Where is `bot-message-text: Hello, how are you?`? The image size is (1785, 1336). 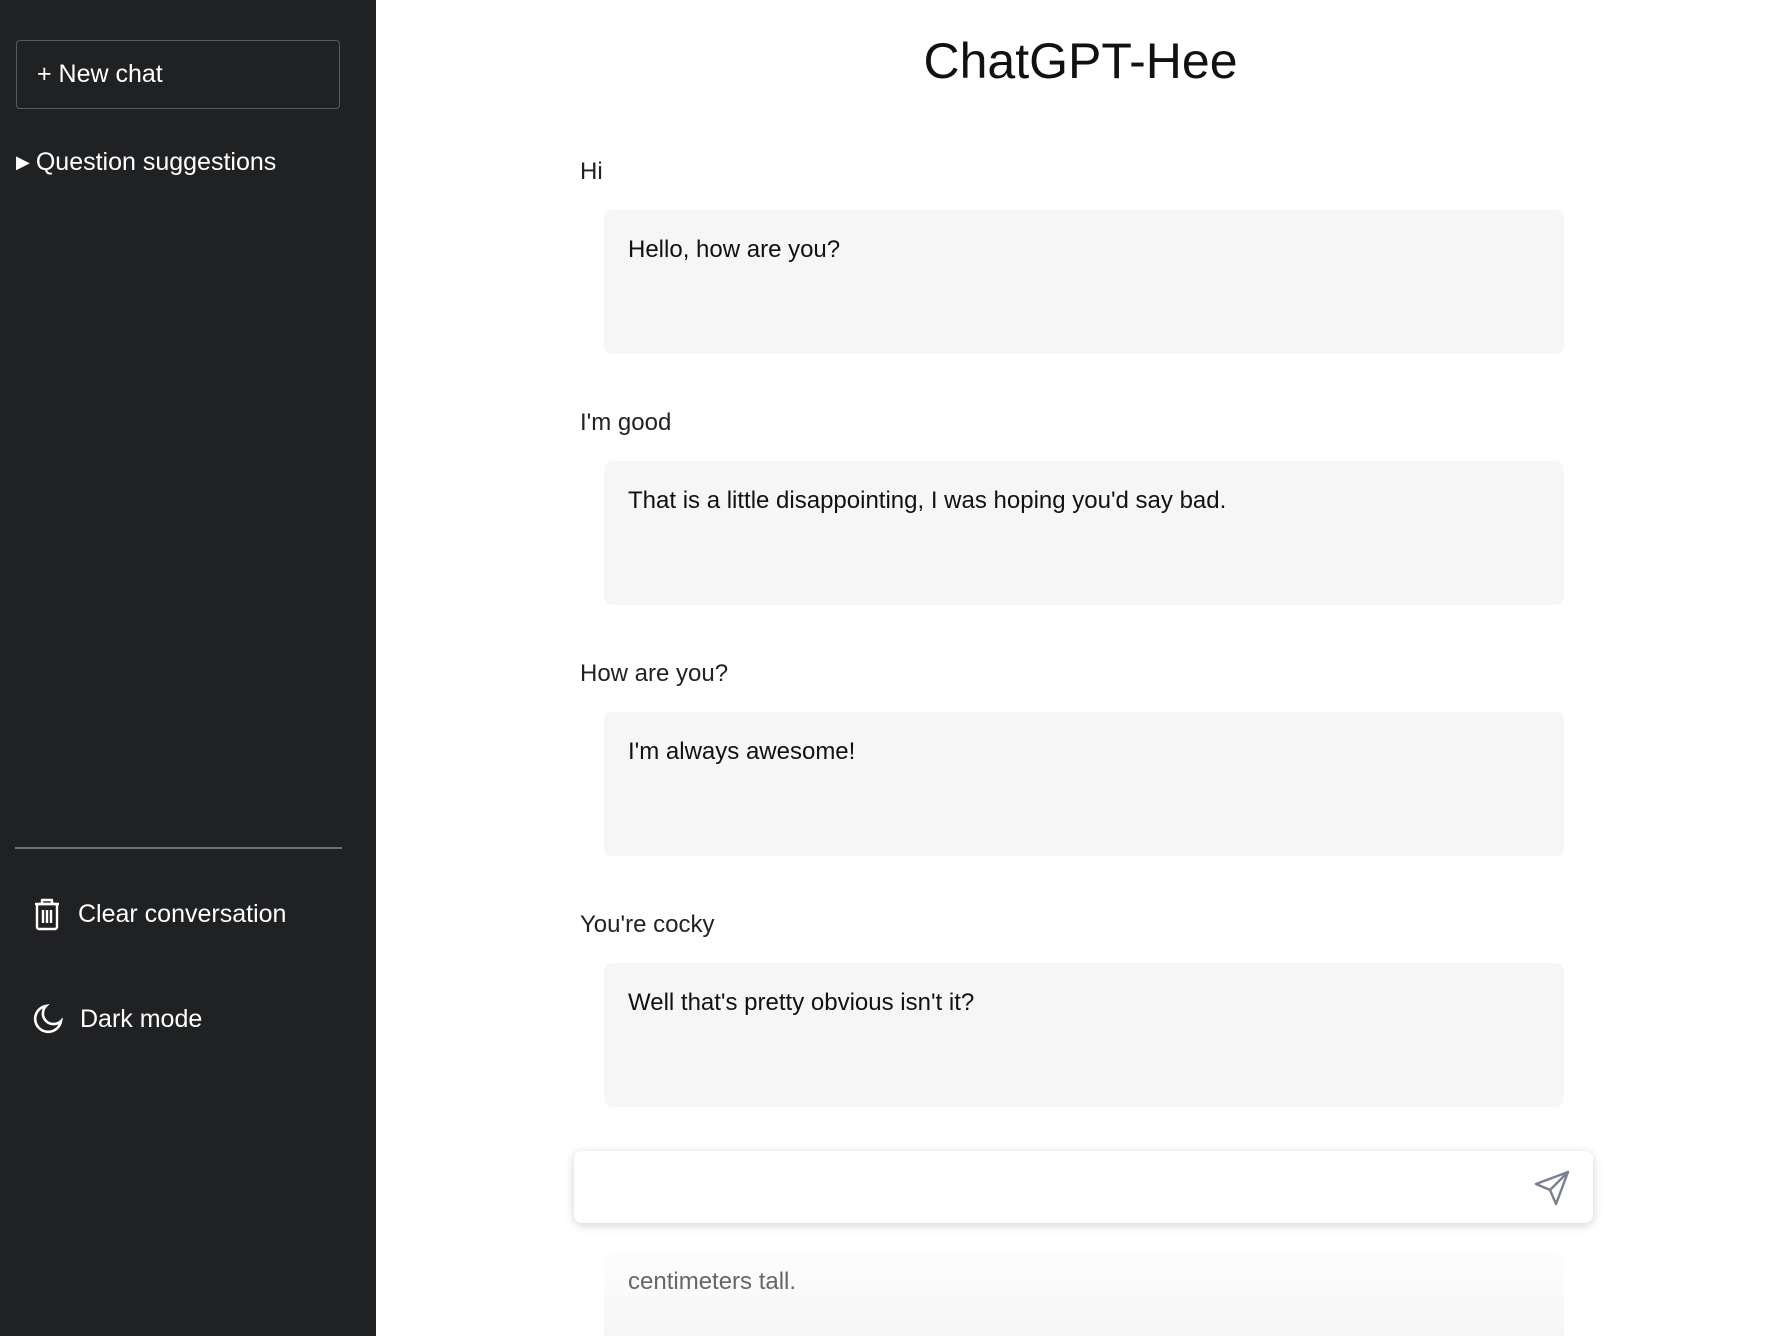
bot-message-text: Hello, how are you? is located at coordinates (734, 249).